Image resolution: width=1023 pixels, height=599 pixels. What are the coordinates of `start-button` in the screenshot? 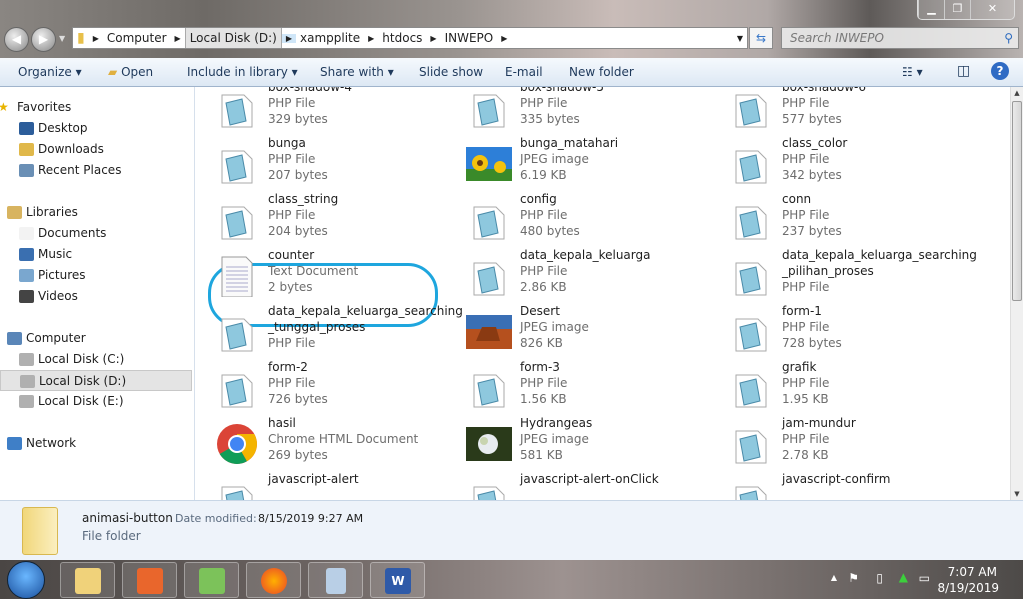 It's located at (26, 580).